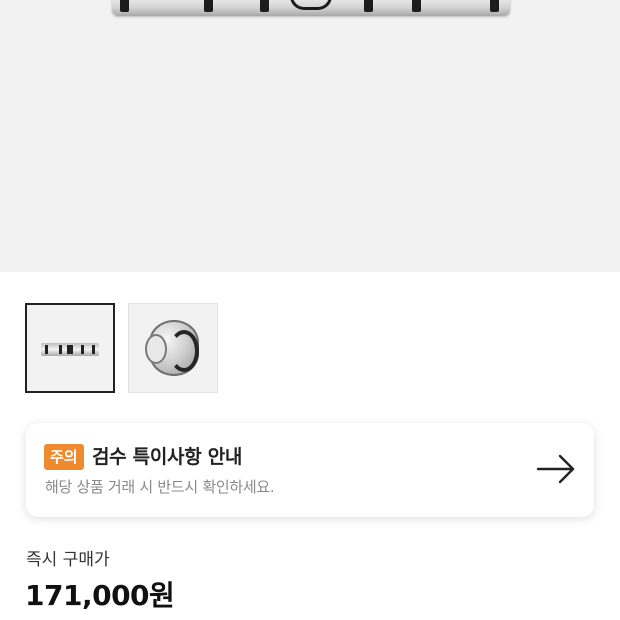 The image size is (620, 620). Describe the element at coordinates (160, 487) in the screenshot. I see `notice-description: 해당 상품 거래 시 반드시 확인하세요.` at that location.